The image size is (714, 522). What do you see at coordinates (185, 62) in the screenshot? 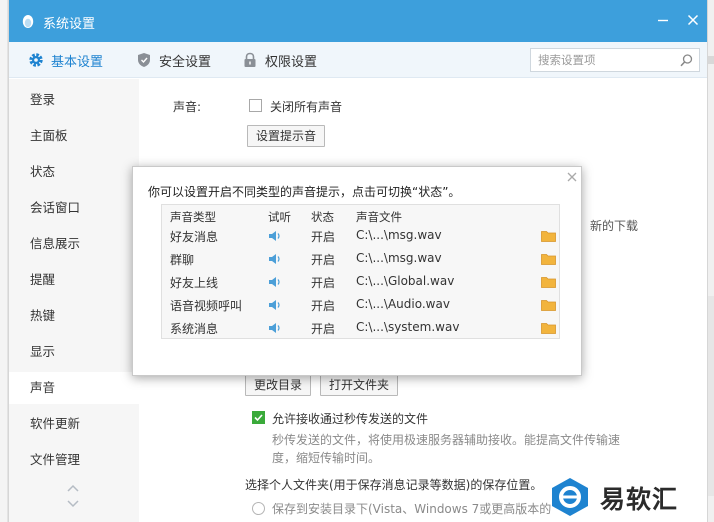
I see `tab-label: 安全设置` at bounding box center [185, 62].